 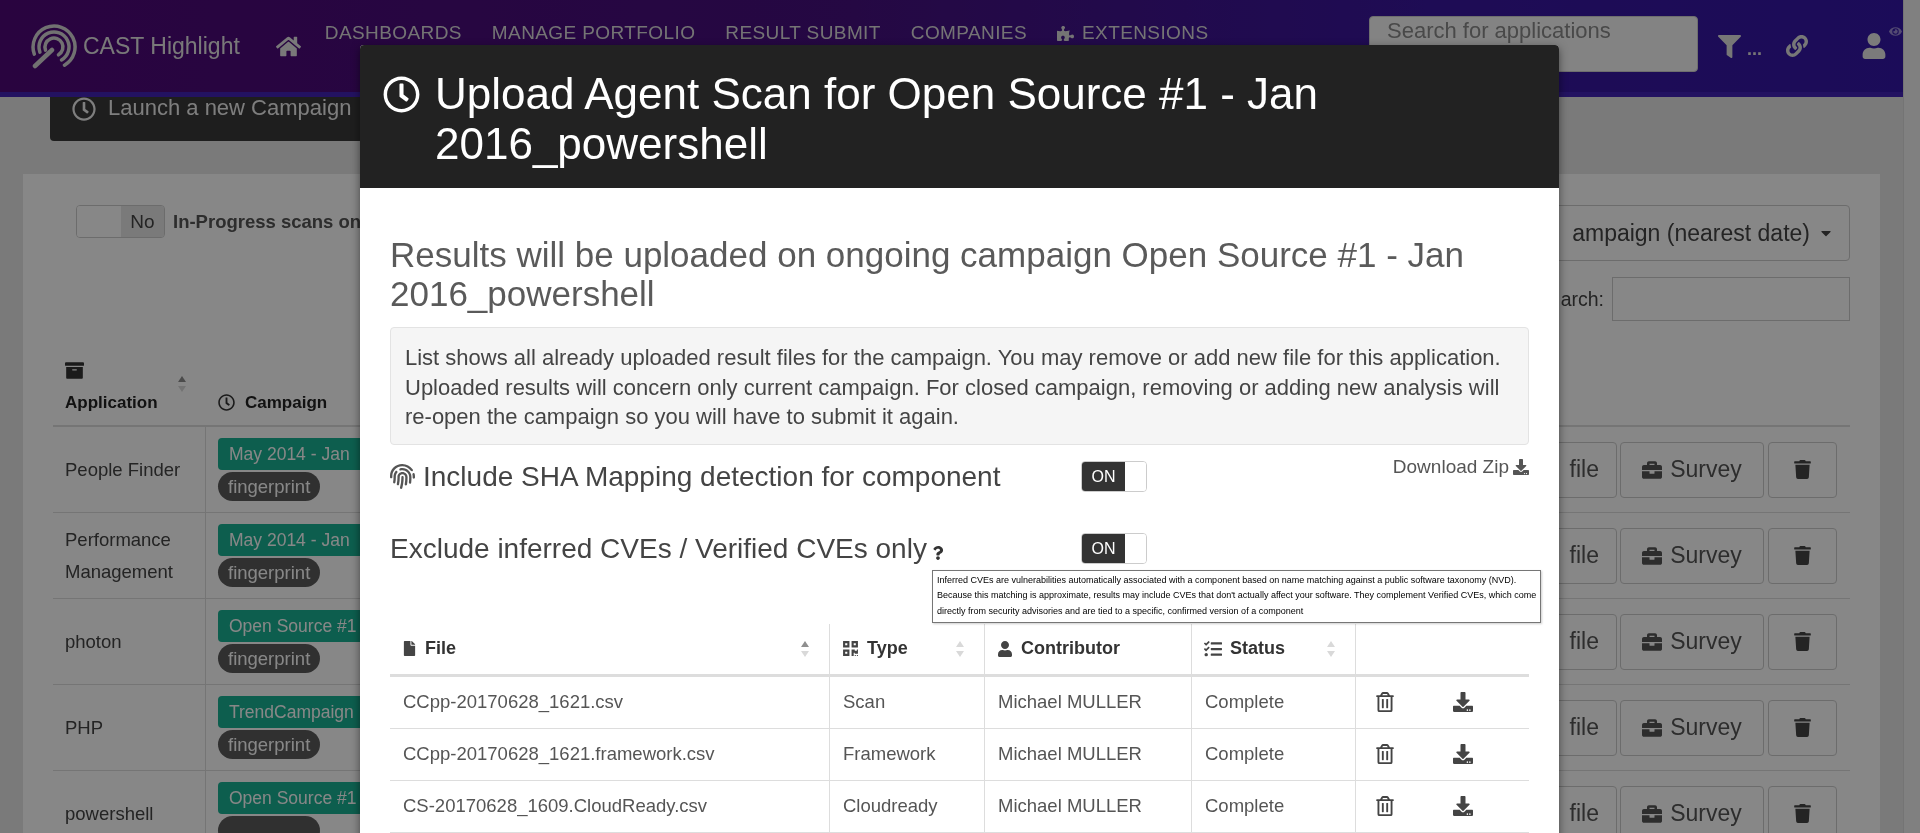 What do you see at coordinates (593, 33) in the screenshot?
I see `nav-link: MANAGE PORTFOLIO` at bounding box center [593, 33].